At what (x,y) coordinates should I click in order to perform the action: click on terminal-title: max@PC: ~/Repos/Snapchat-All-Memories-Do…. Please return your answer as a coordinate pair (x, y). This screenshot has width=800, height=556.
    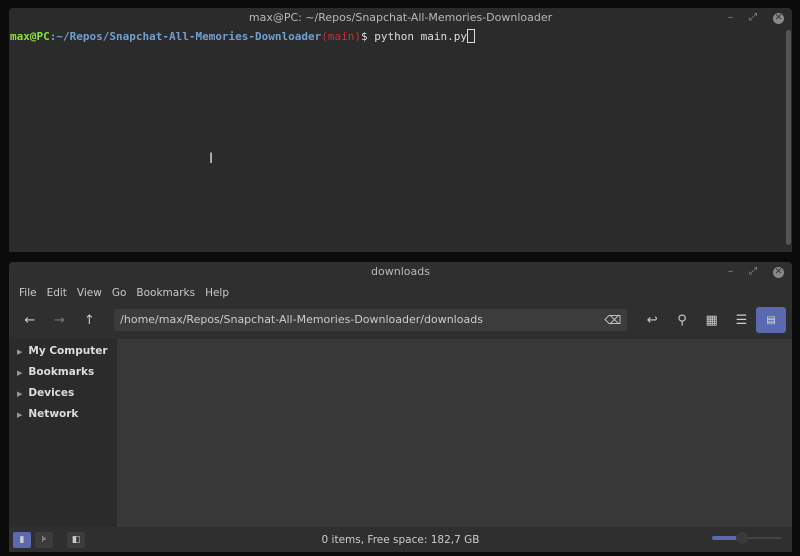
    Looking at the image, I should click on (400, 17).